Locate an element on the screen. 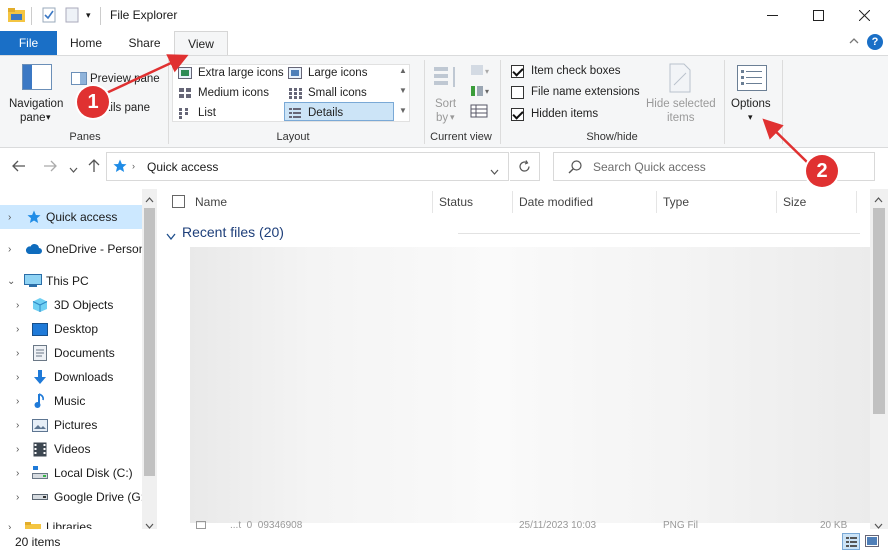 The image size is (888, 554). help-icon: ? is located at coordinates (875, 42).